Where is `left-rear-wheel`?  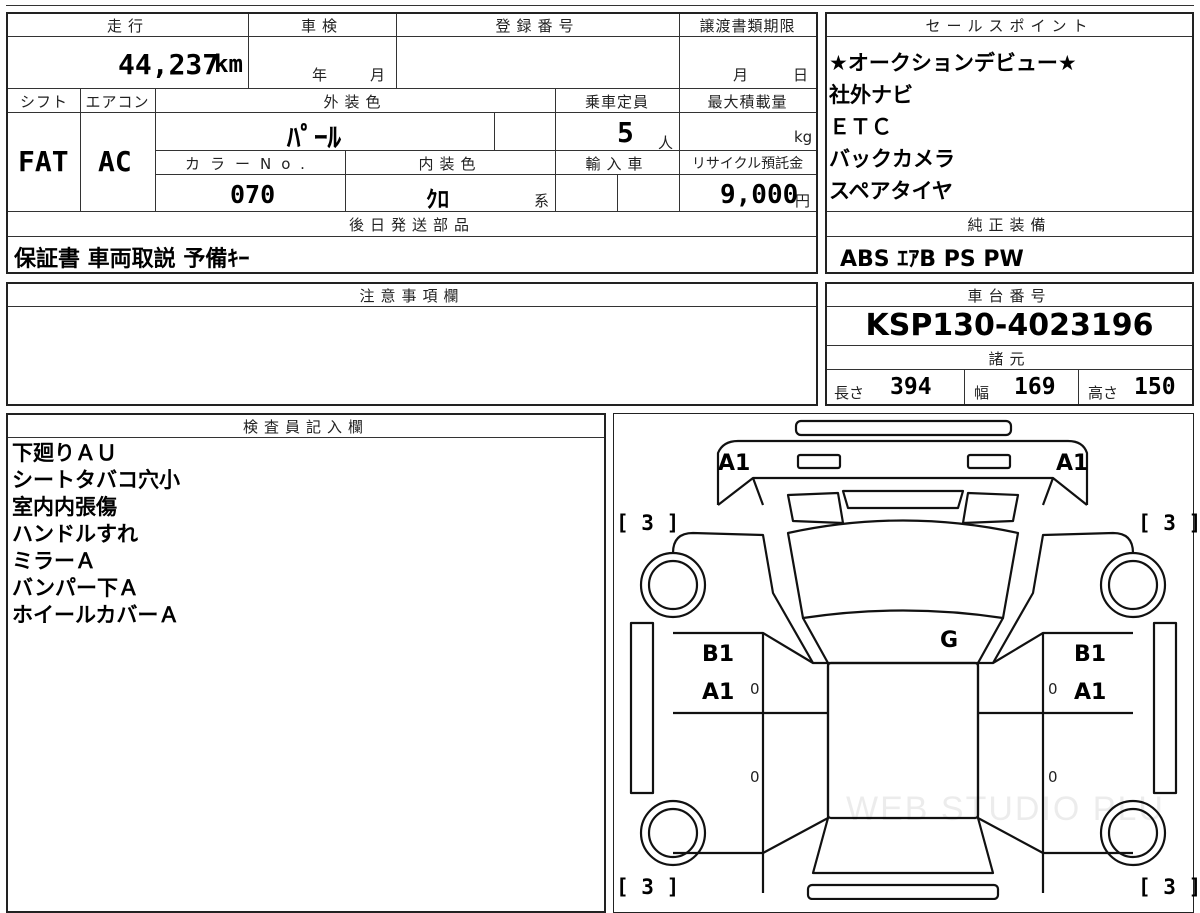 left-rear-wheel is located at coordinates (673, 833).